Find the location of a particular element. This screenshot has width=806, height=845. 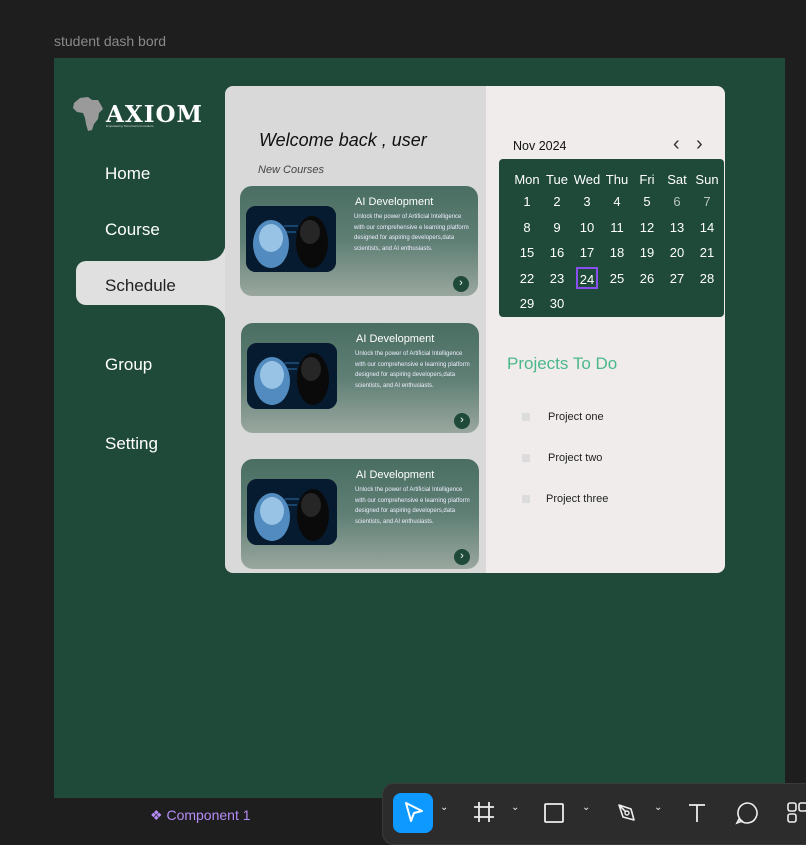

calendar-day-number: 4 is located at coordinates (617, 202).